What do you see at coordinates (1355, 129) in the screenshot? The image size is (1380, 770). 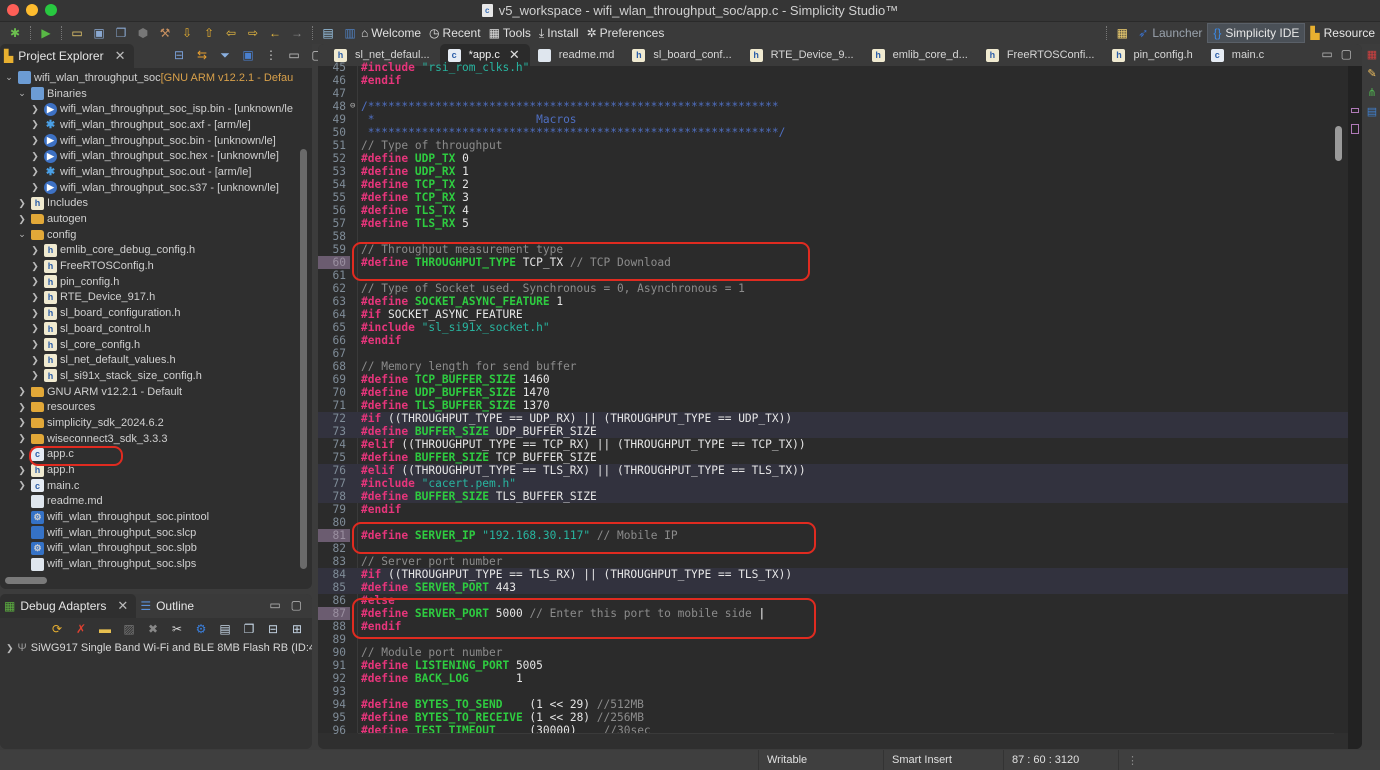 I see `overview-marker` at bounding box center [1355, 129].